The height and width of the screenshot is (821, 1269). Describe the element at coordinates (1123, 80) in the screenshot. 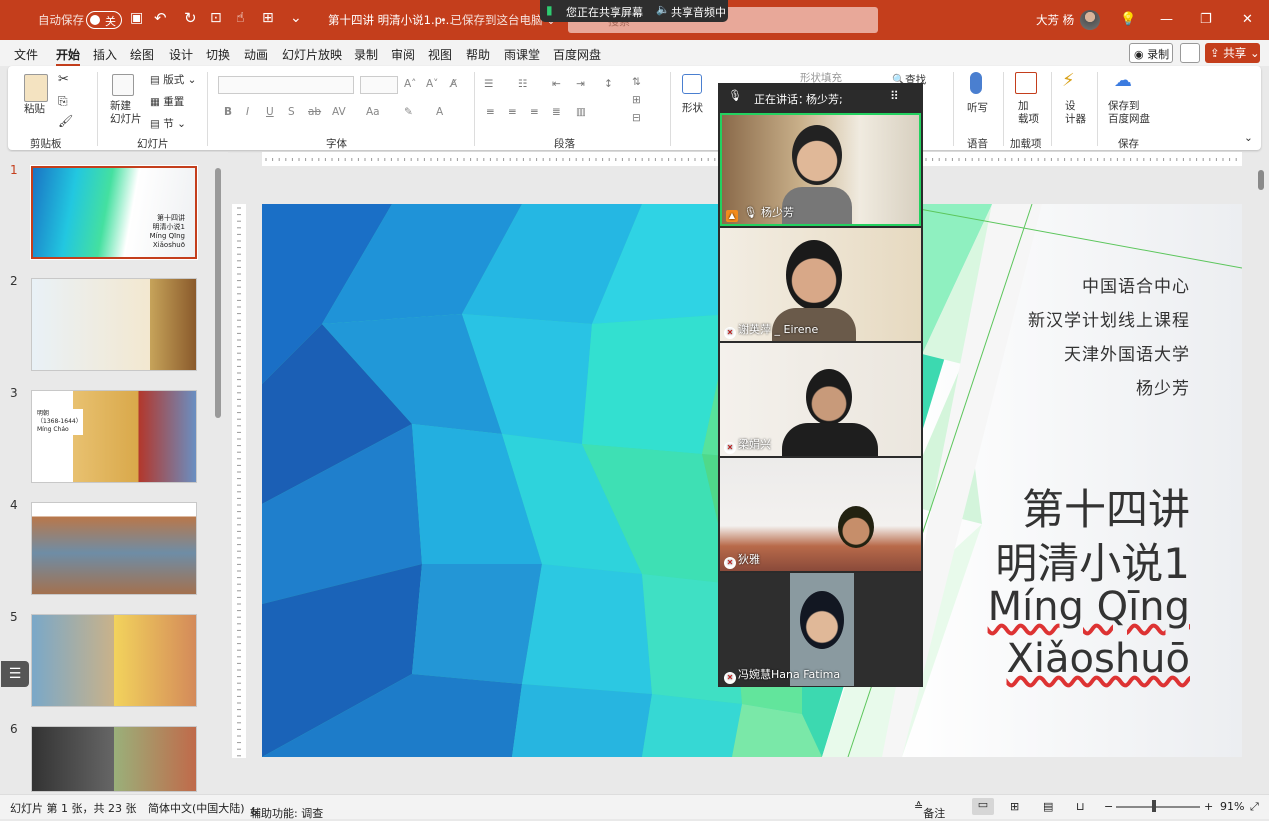

I see `baidu-cloud-icon: ☁` at that location.